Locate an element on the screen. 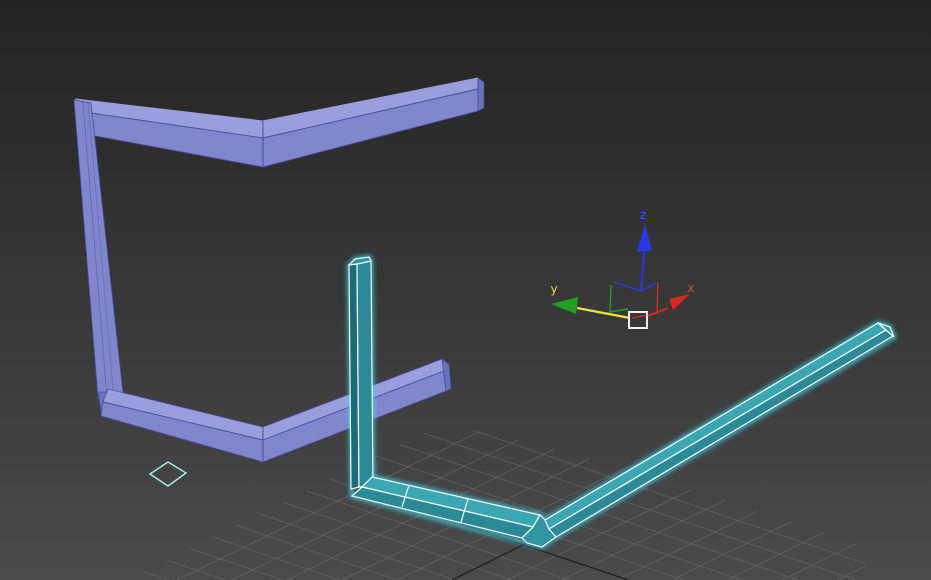 This screenshot has height=580, width=931. x-axis-label: x is located at coordinates (690, 288).